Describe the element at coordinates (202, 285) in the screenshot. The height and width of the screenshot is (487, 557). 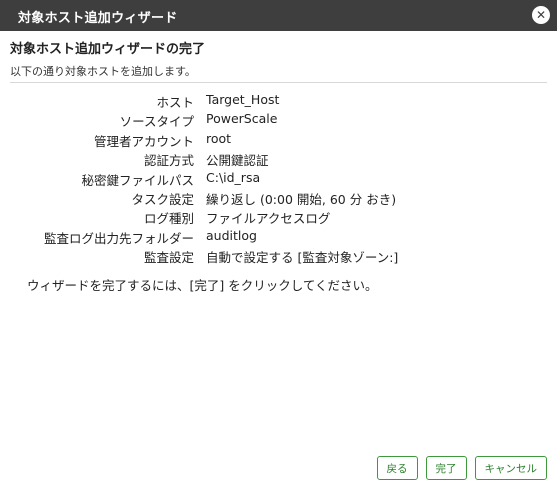
I see `instruction-text: ウィザードを完了するには、[完了] をクリックしてください。` at that location.